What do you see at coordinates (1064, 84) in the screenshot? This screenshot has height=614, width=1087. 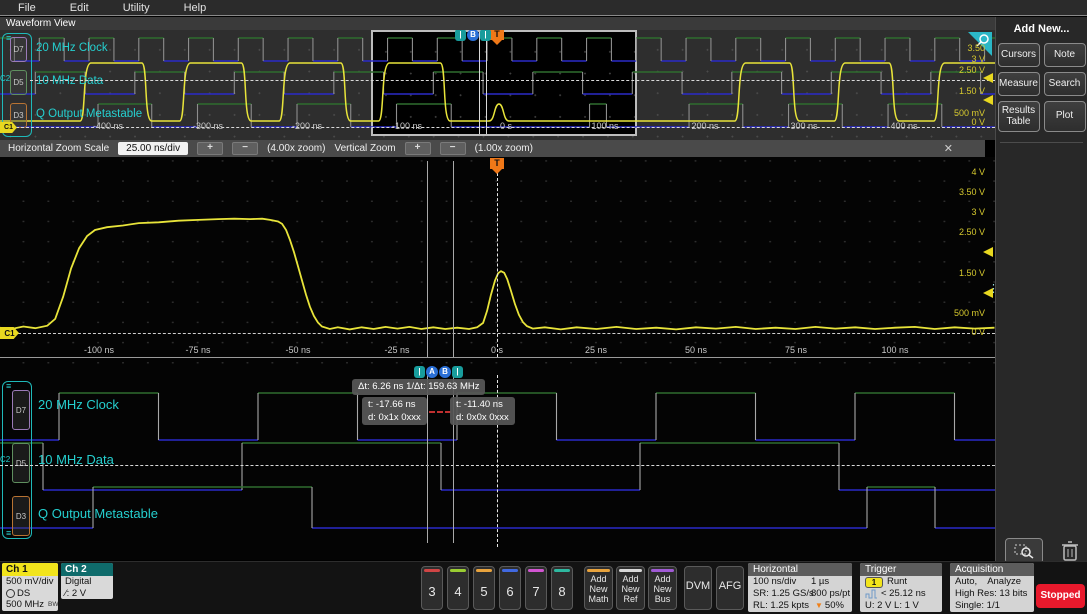 I see `search-button: Search` at bounding box center [1064, 84].